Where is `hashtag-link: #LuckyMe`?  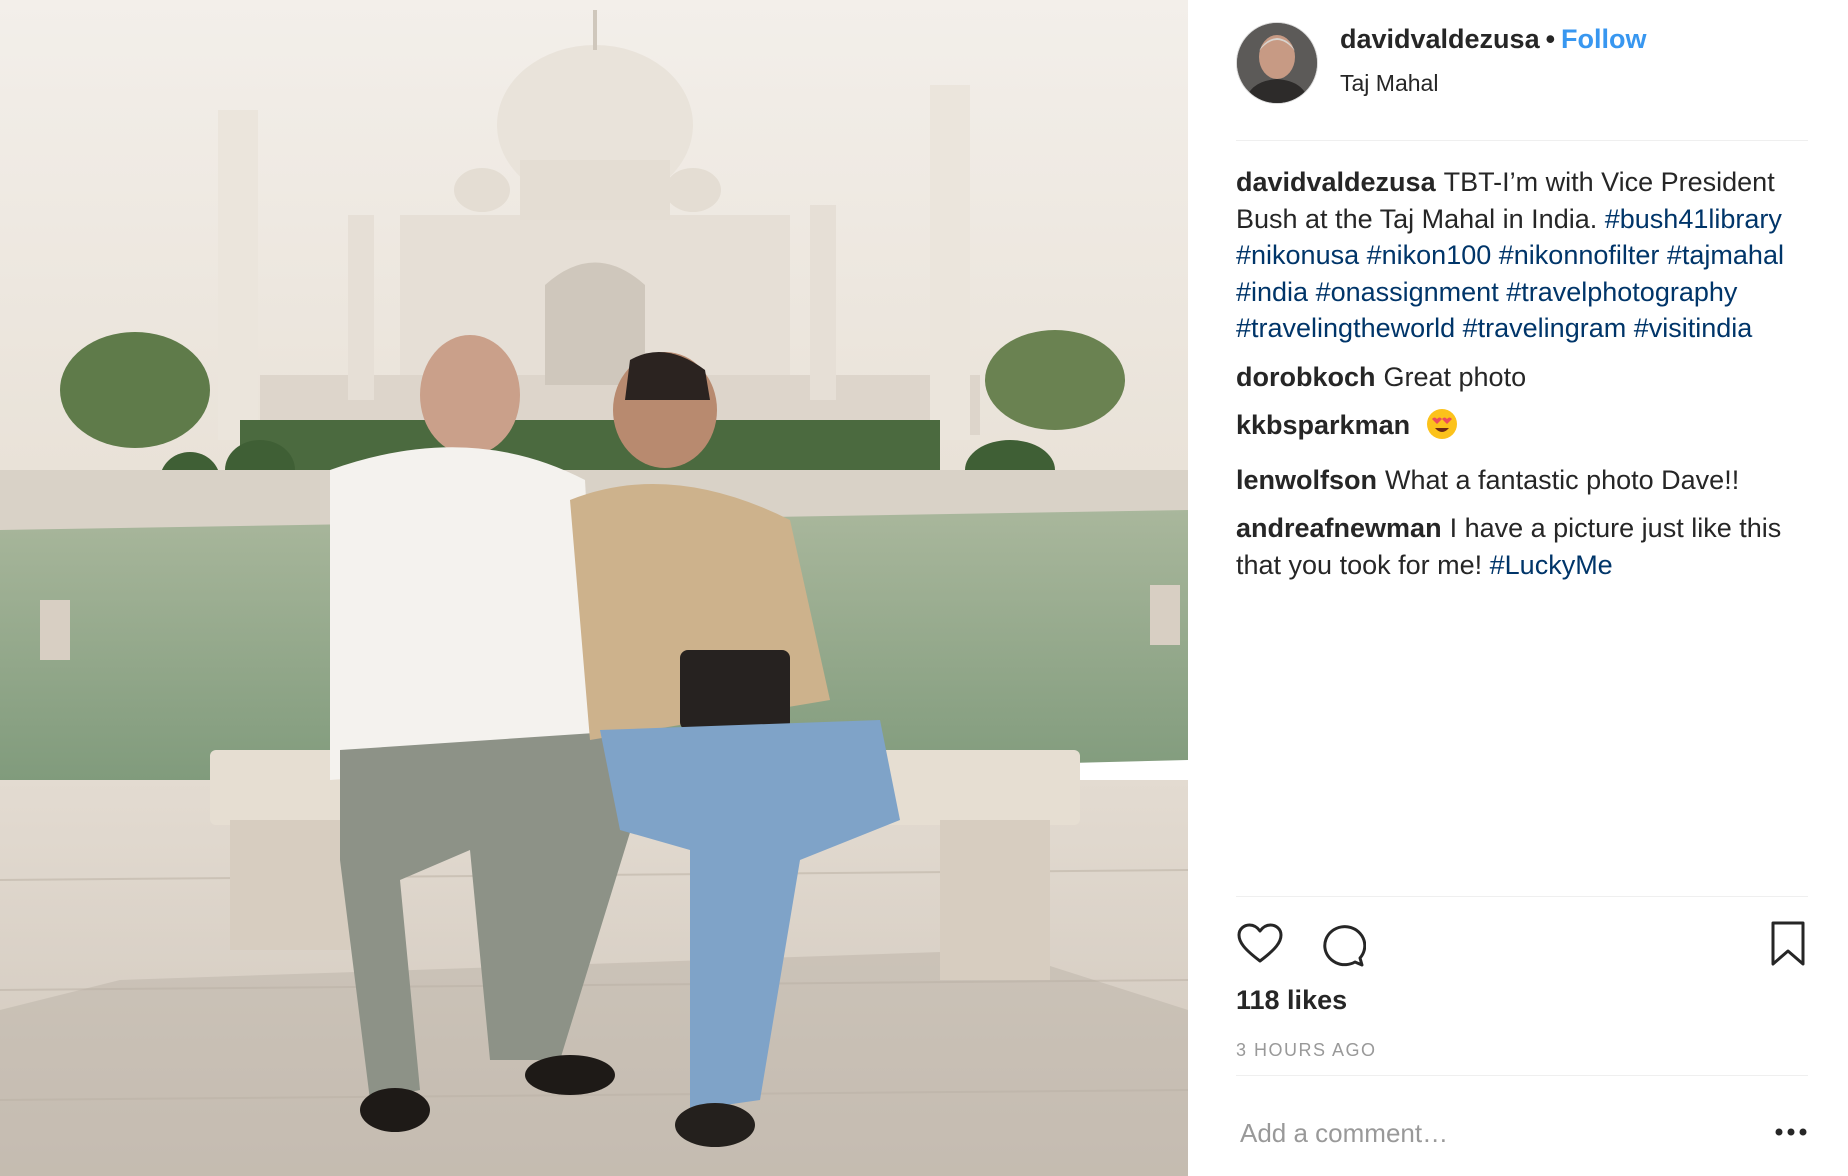 hashtag-link: #LuckyMe is located at coordinates (1551, 565).